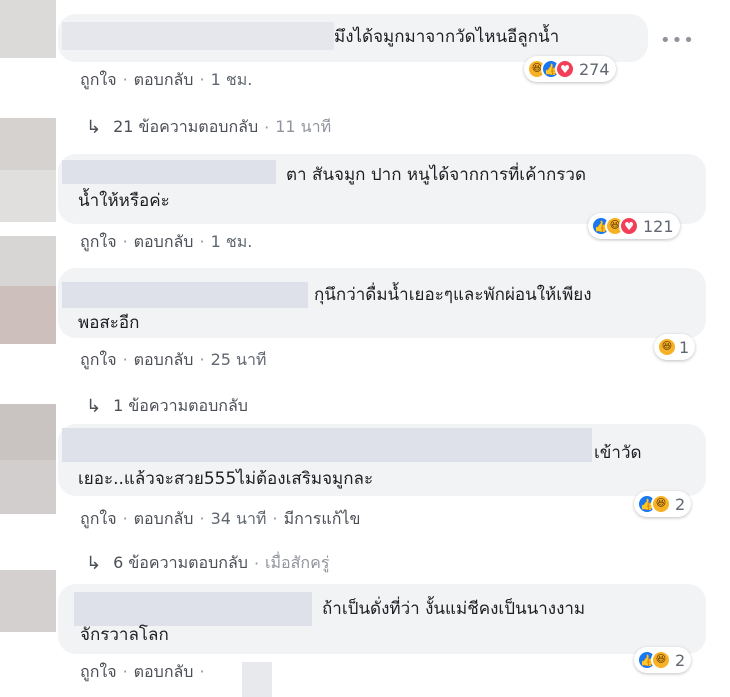 This screenshot has height=697, width=730. I want to click on view-replies: ↳ 21 ข้อความตอบกลับ · 11 นาที, so click(208, 127).